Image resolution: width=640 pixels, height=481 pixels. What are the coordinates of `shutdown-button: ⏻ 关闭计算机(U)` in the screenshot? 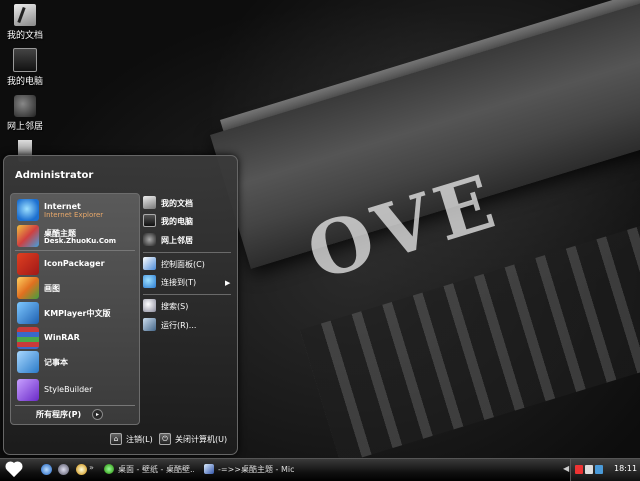 It's located at (195, 440).